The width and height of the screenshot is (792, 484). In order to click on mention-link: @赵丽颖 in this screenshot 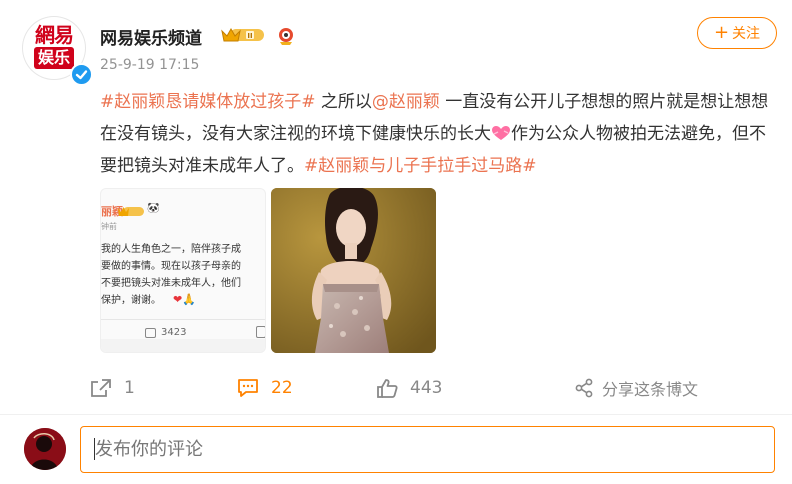, I will do `click(406, 102)`.